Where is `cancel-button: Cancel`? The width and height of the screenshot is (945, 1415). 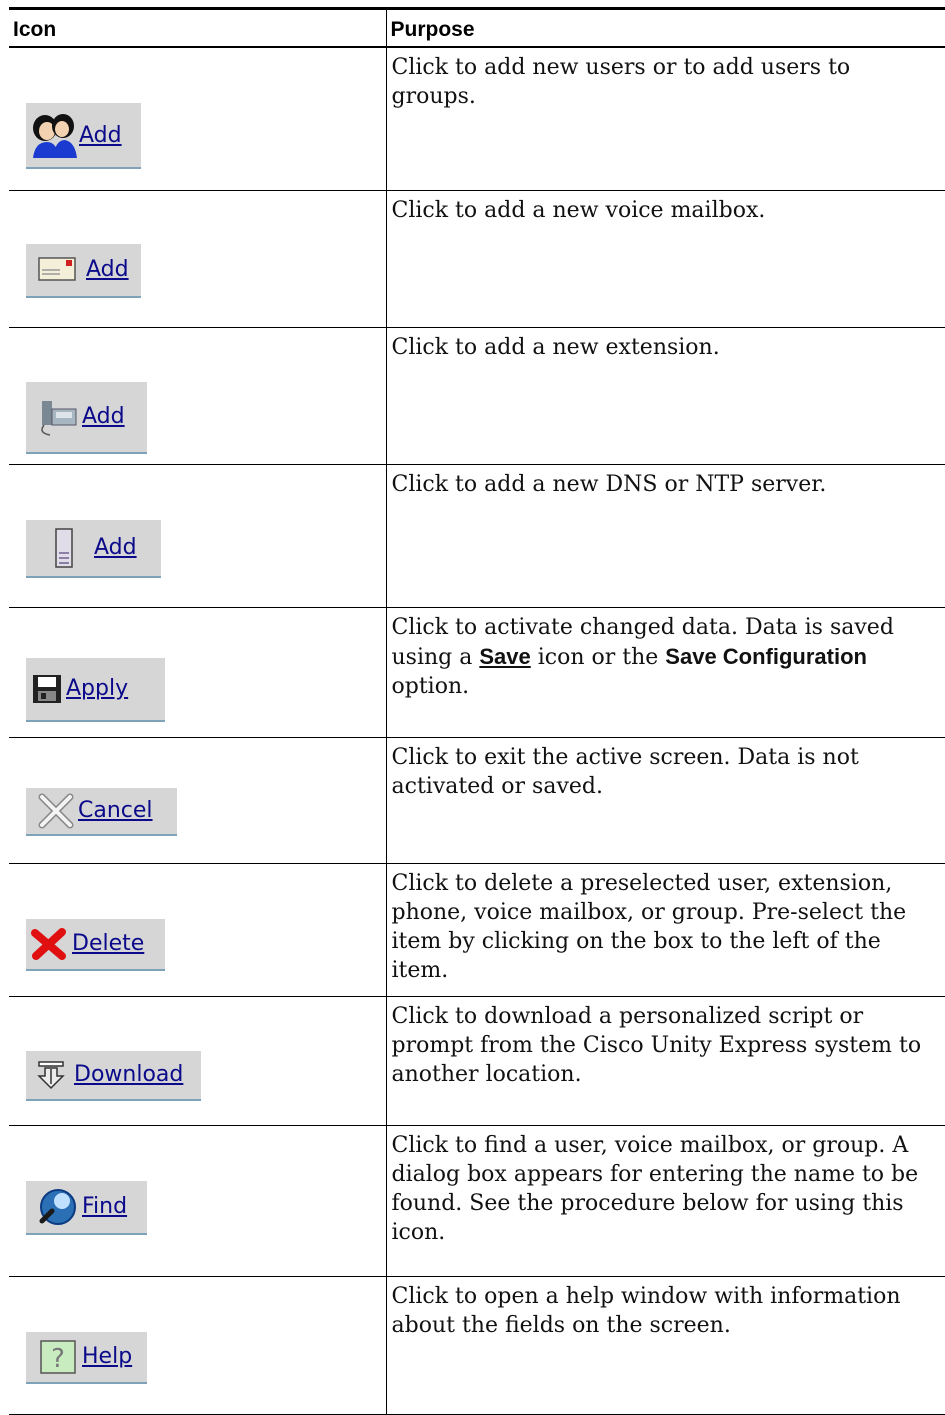 cancel-button: Cancel is located at coordinates (101, 811).